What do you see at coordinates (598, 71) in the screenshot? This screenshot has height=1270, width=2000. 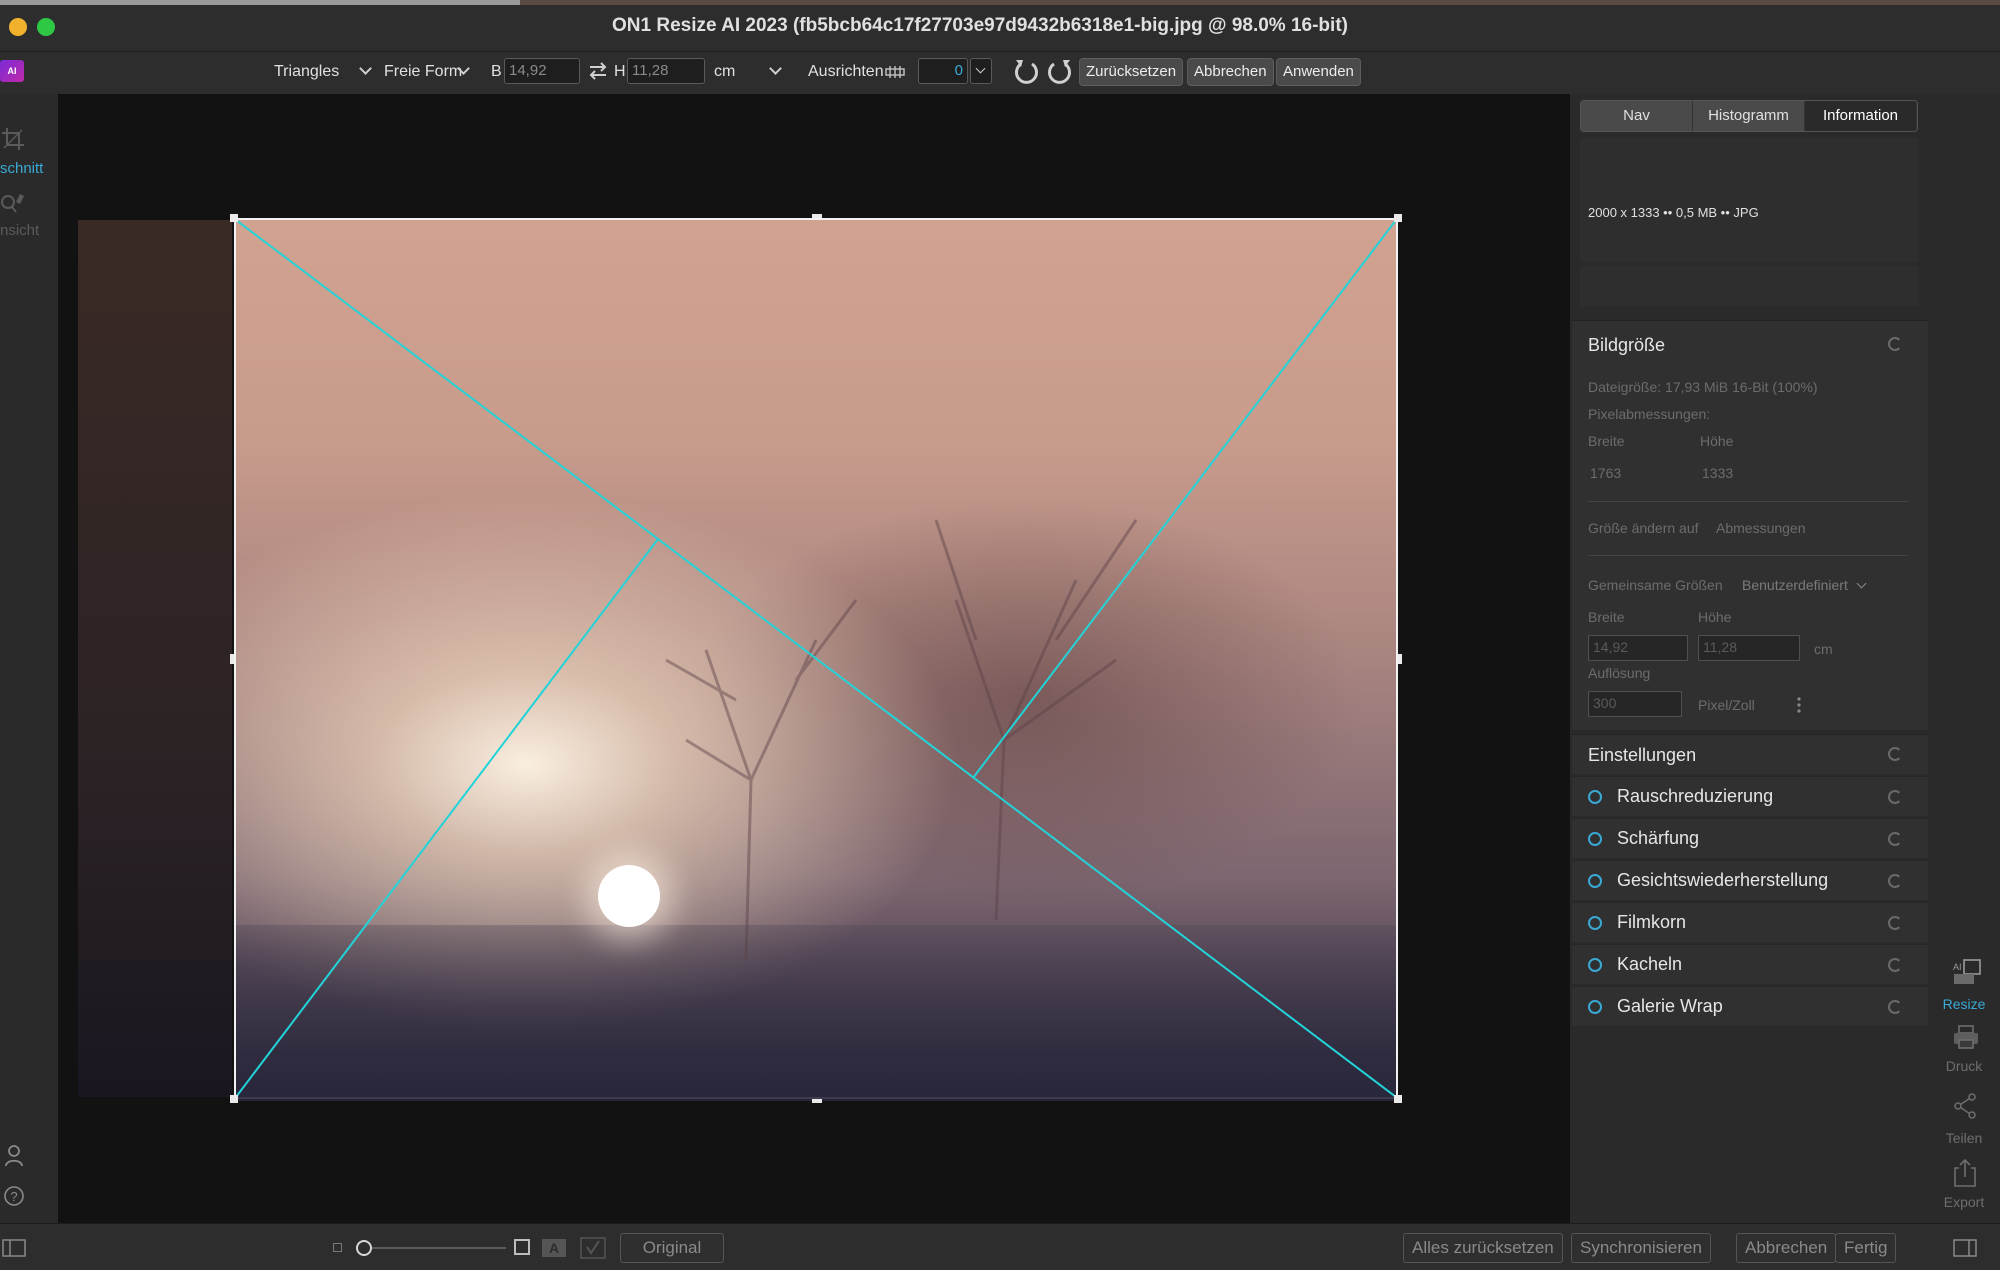 I see `swap-icon` at bounding box center [598, 71].